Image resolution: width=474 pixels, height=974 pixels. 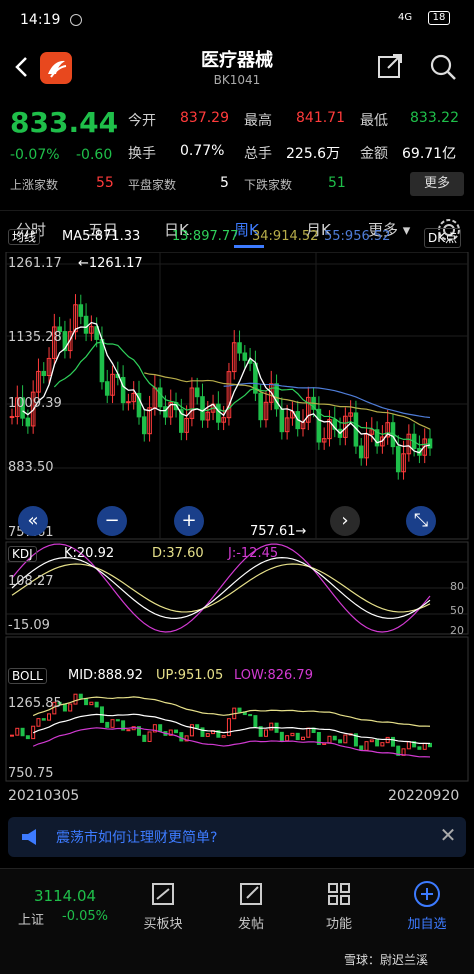 What do you see at coordinates (374, 154) in the screenshot?
I see `amount-label: 金额` at bounding box center [374, 154].